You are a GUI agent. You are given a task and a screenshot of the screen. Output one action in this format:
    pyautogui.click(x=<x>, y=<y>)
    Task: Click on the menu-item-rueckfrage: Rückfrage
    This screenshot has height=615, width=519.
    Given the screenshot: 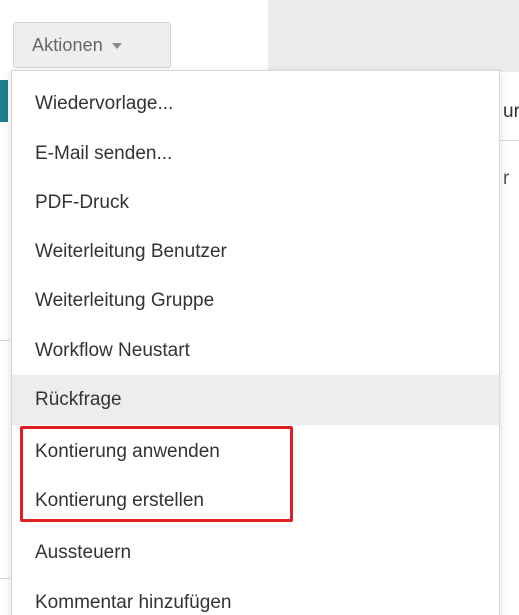 What is the action you would take?
    pyautogui.click(x=255, y=400)
    